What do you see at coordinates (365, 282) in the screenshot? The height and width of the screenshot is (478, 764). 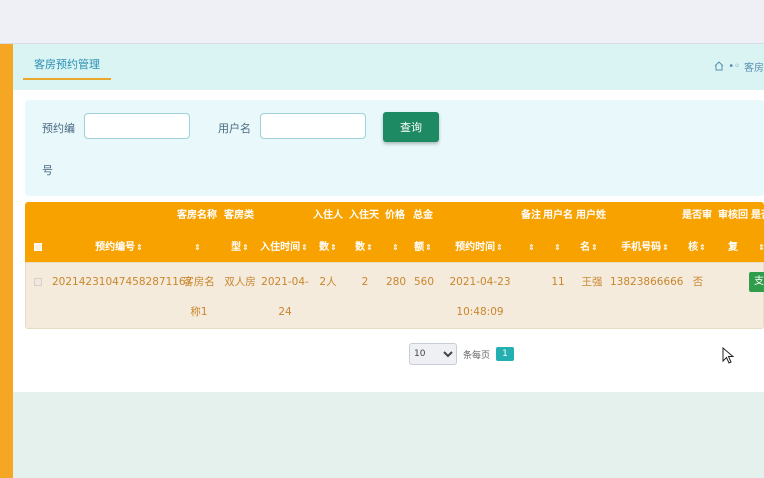 I see `cell-days: 2` at bounding box center [365, 282].